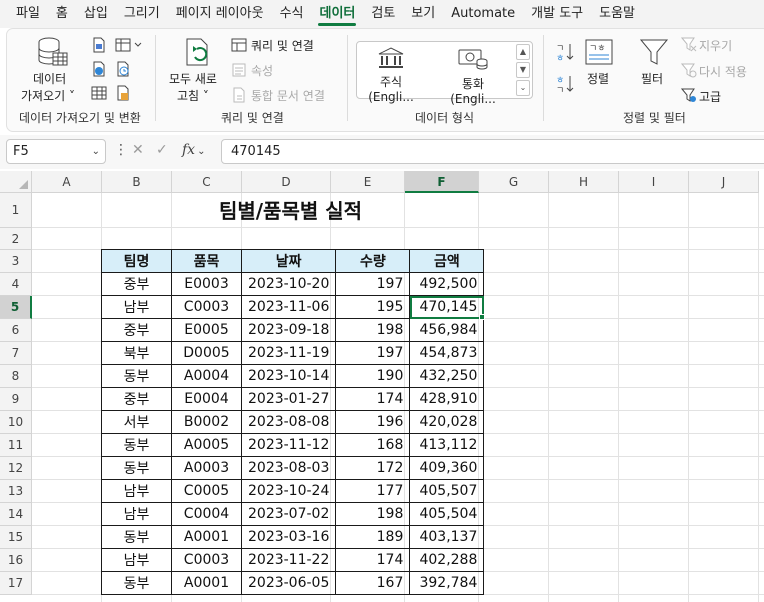  What do you see at coordinates (16, 399) in the screenshot?
I see `row-header-9: 9` at bounding box center [16, 399].